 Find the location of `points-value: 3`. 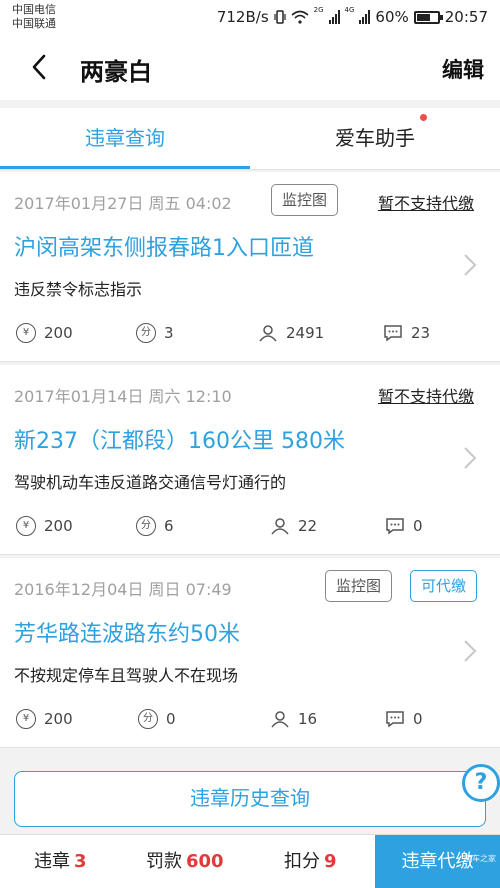

points-value: 3 is located at coordinates (169, 333).